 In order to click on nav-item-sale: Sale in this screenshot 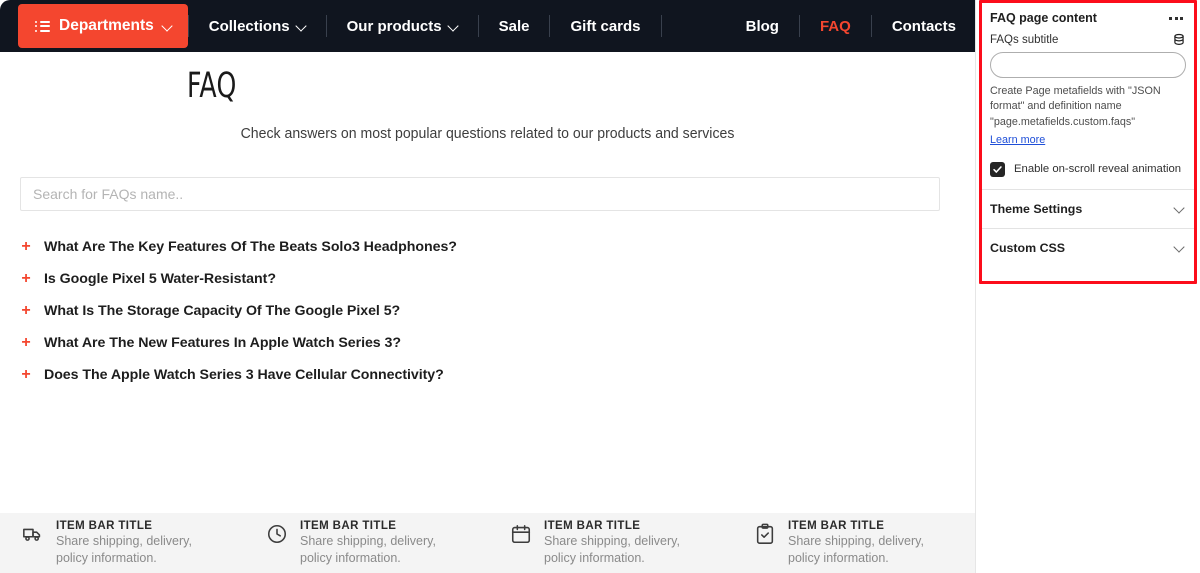, I will do `click(514, 26)`.